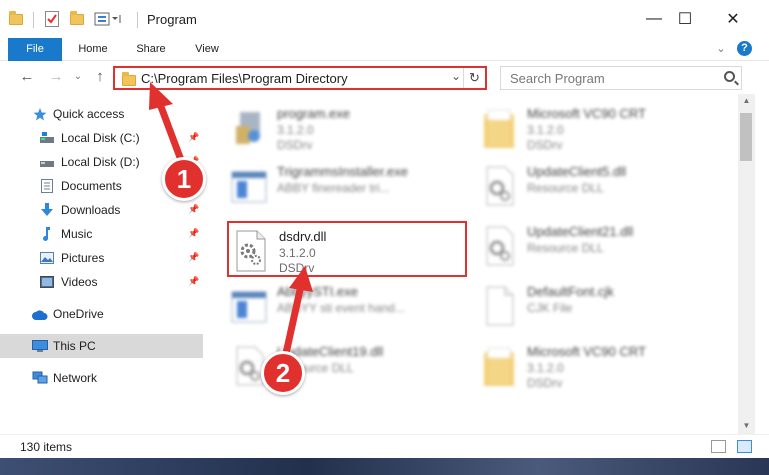 This screenshot has width=769, height=475. What do you see at coordinates (597, 306) in the screenshot?
I see `file-item: DefaultFont.cjk CJK File` at bounding box center [597, 306].